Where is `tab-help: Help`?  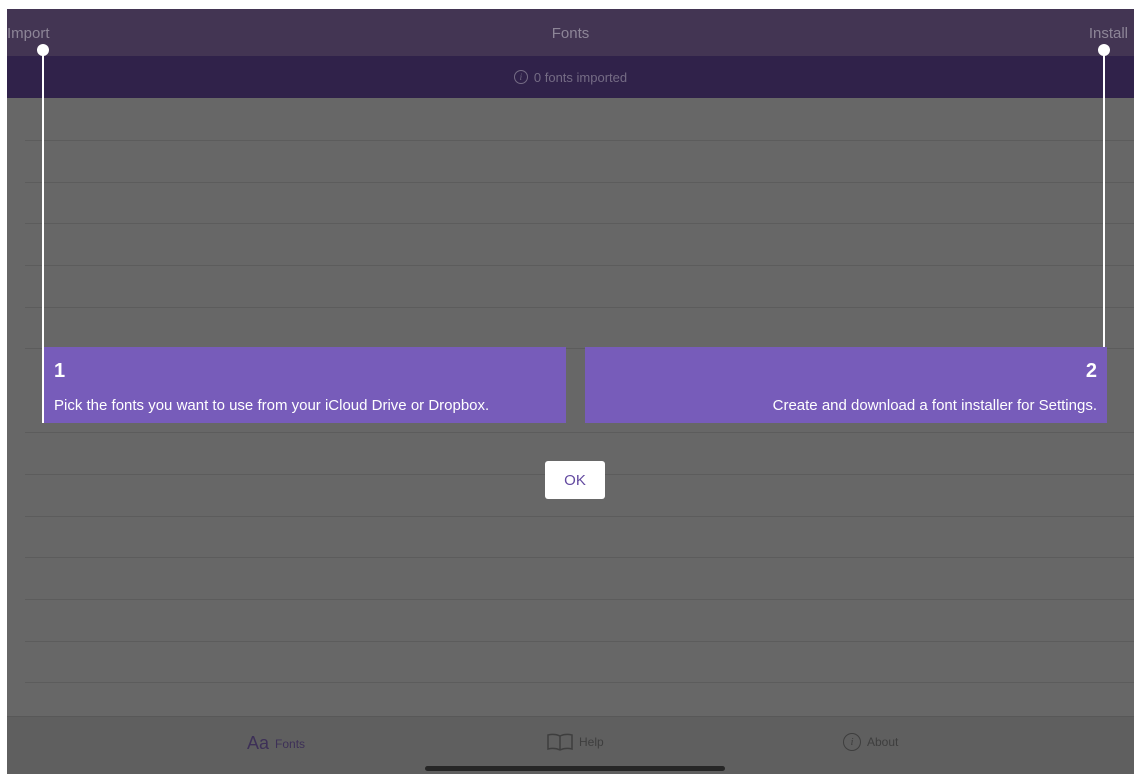 tab-help: Help is located at coordinates (575, 742).